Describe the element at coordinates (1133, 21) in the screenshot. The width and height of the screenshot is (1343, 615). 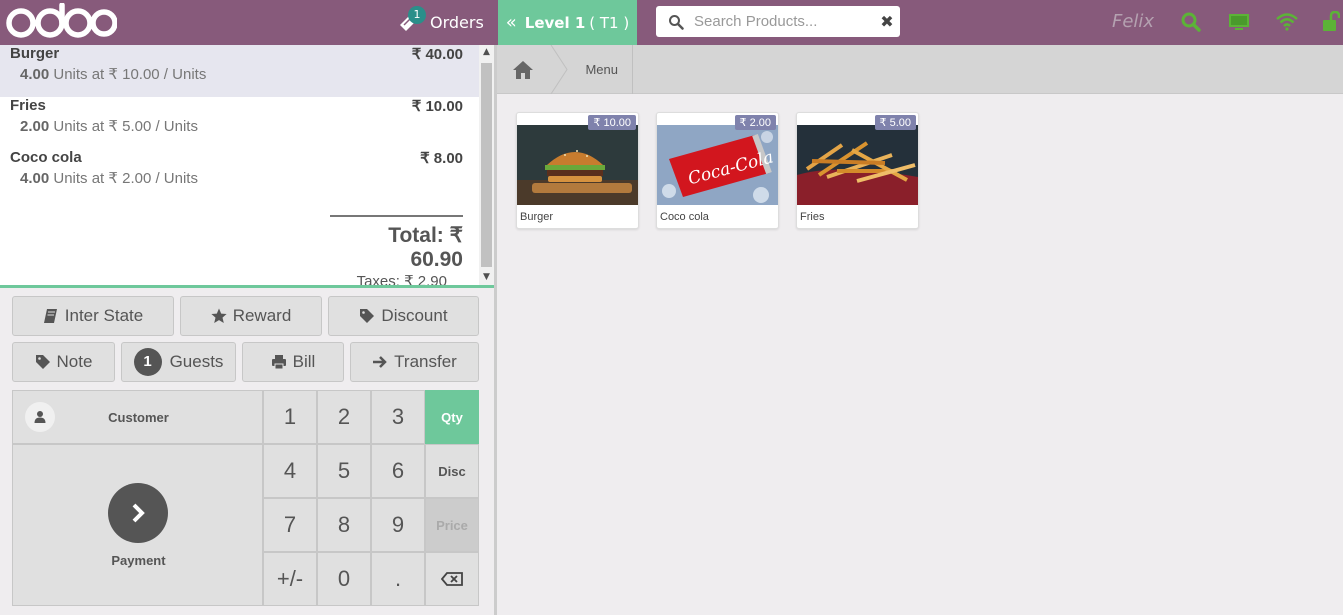
I see `user-name: Felix` at that location.